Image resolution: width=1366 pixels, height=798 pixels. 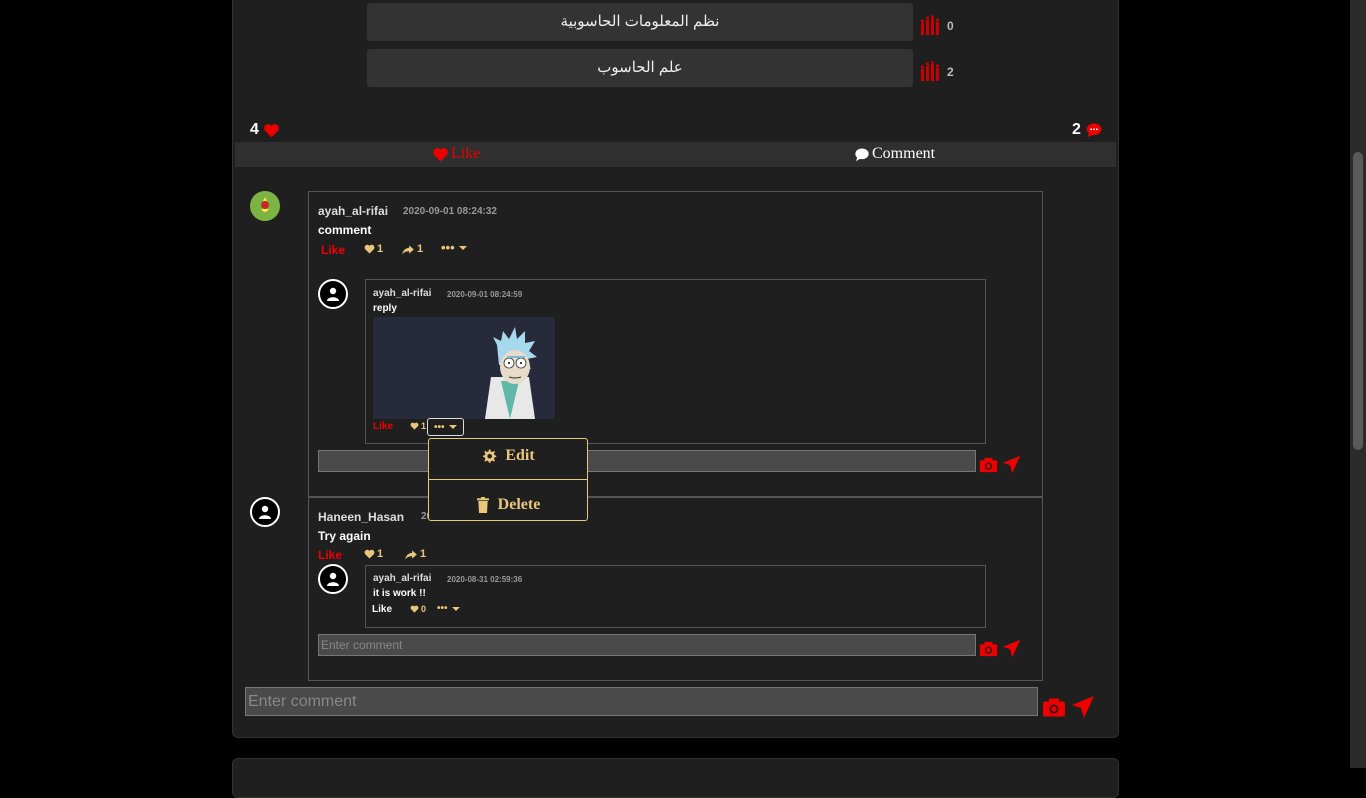 What do you see at coordinates (1076, 129) in the screenshot?
I see `comments-count-text: 2` at bounding box center [1076, 129].